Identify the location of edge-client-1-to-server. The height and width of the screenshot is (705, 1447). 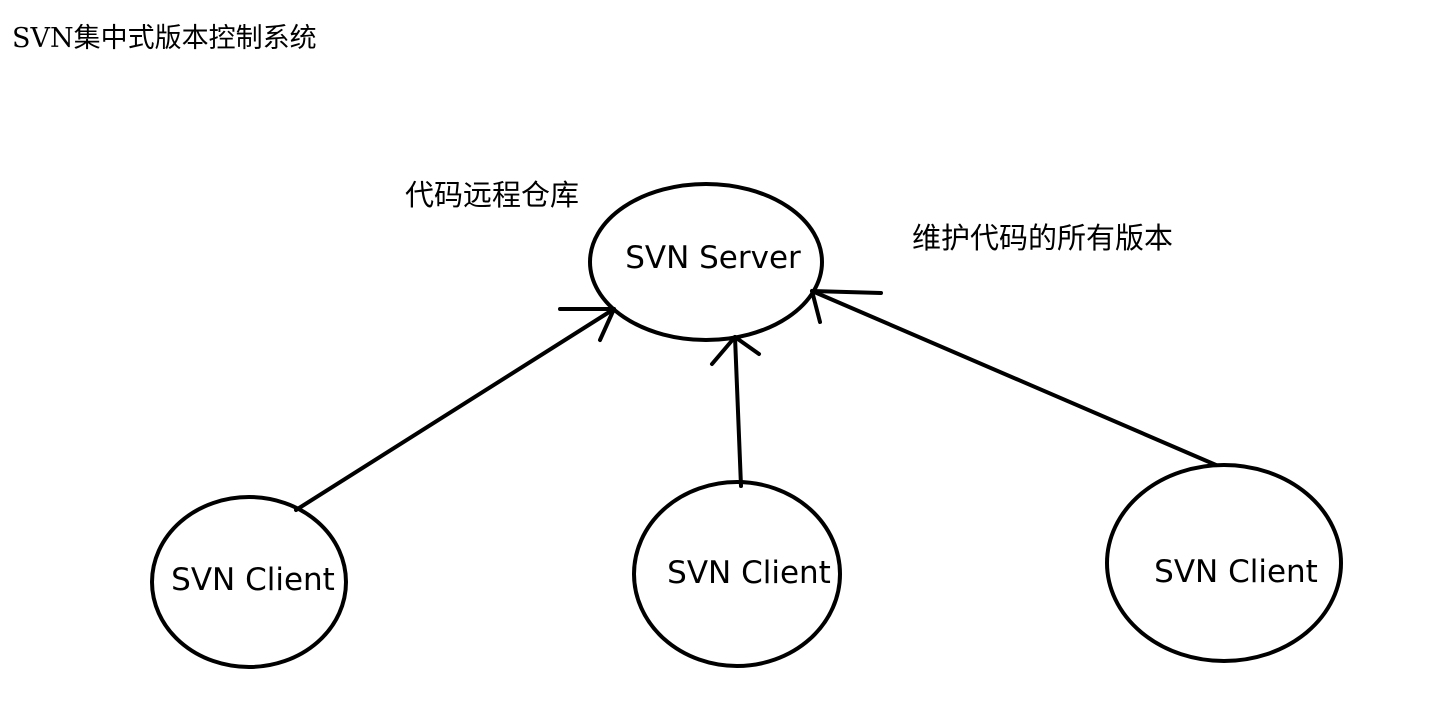
(455, 409).